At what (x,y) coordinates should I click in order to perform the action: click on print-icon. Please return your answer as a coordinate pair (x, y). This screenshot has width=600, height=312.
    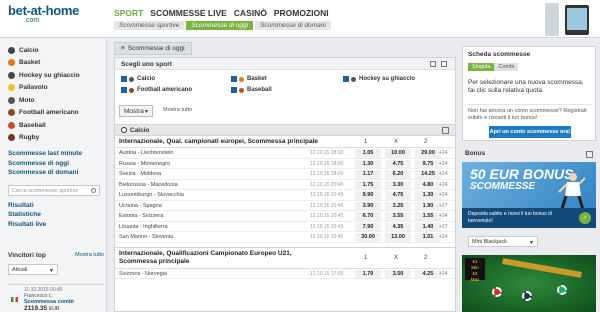
    Looking at the image, I should click on (433, 64).